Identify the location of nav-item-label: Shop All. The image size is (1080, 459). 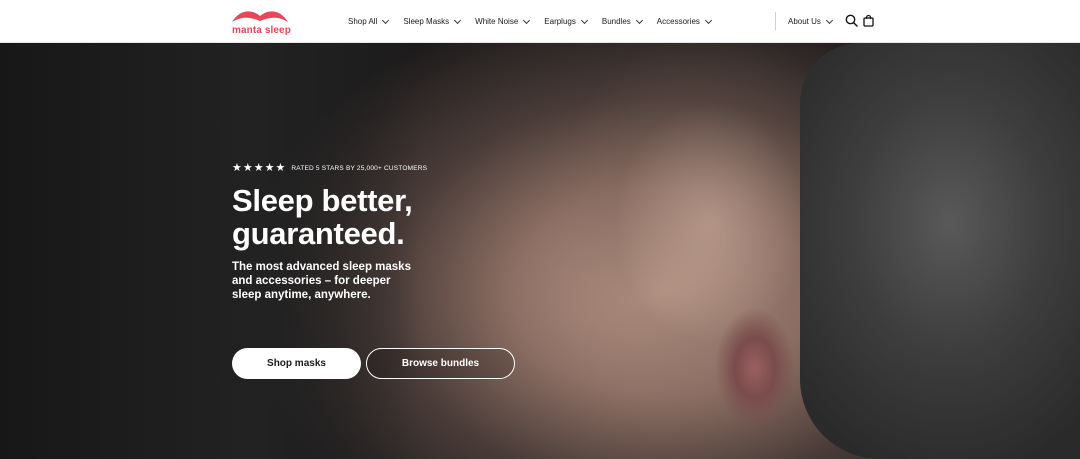
(363, 21).